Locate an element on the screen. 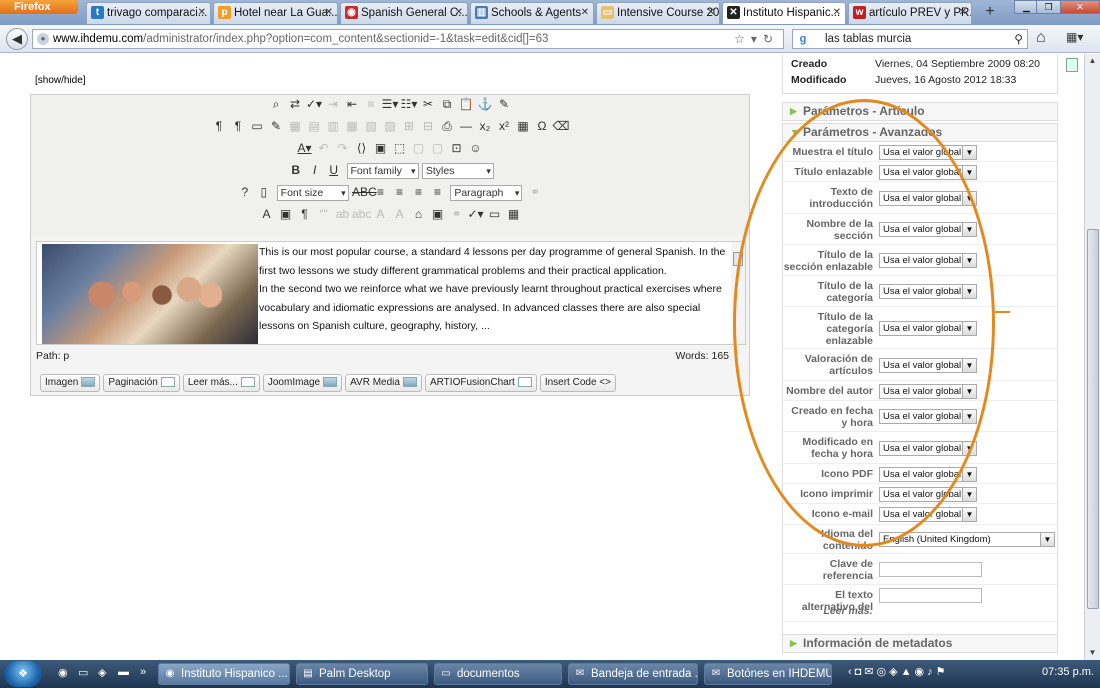 This screenshot has height=688, width=1100. readmore-text-input is located at coordinates (930, 595).